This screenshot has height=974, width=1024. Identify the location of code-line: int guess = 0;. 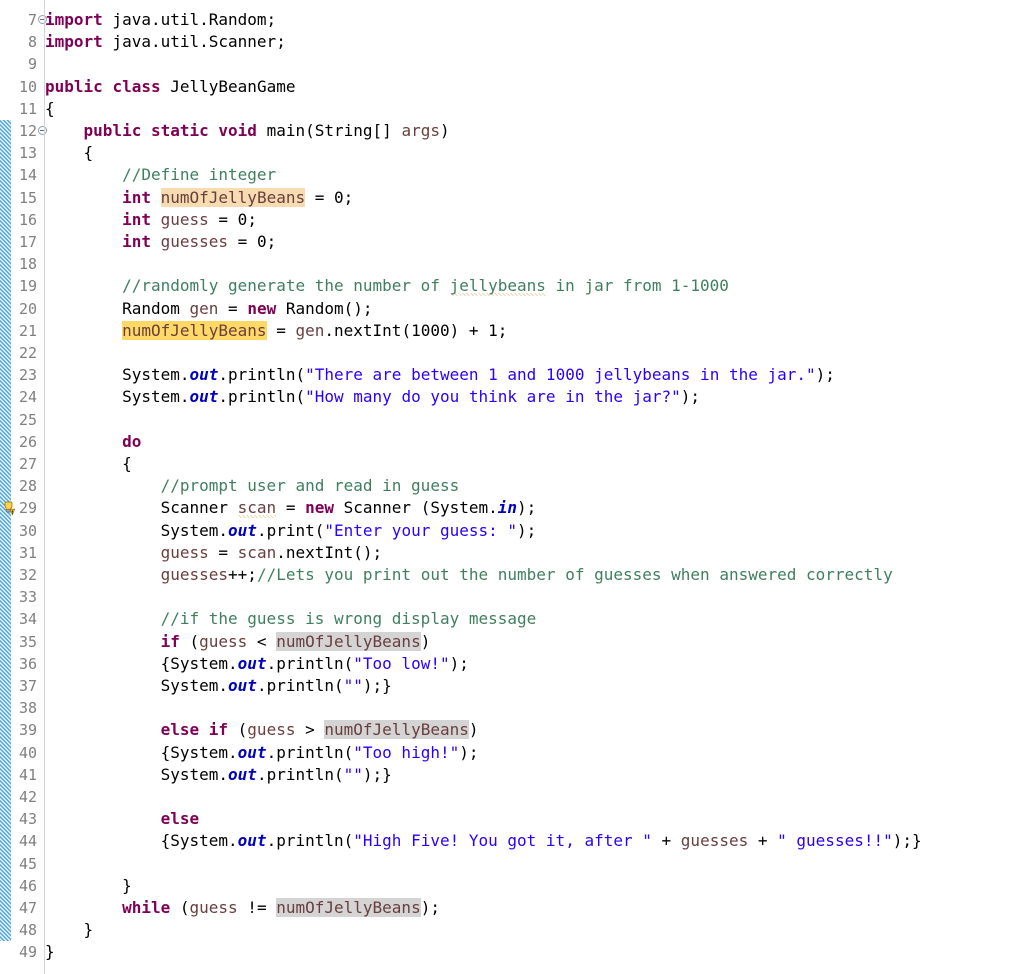
(151, 220).